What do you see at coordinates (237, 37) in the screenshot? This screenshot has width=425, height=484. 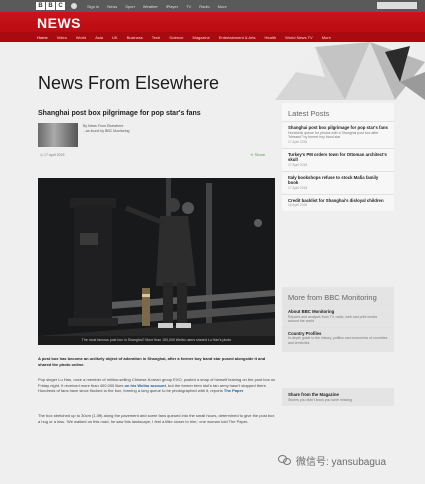 I see `nav-item: Entertainment & Arts` at bounding box center [237, 37].